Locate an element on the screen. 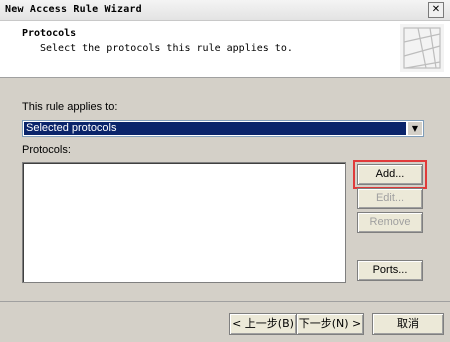 This screenshot has width=450, height=342. close-icon: ✕ is located at coordinates (436, 9).